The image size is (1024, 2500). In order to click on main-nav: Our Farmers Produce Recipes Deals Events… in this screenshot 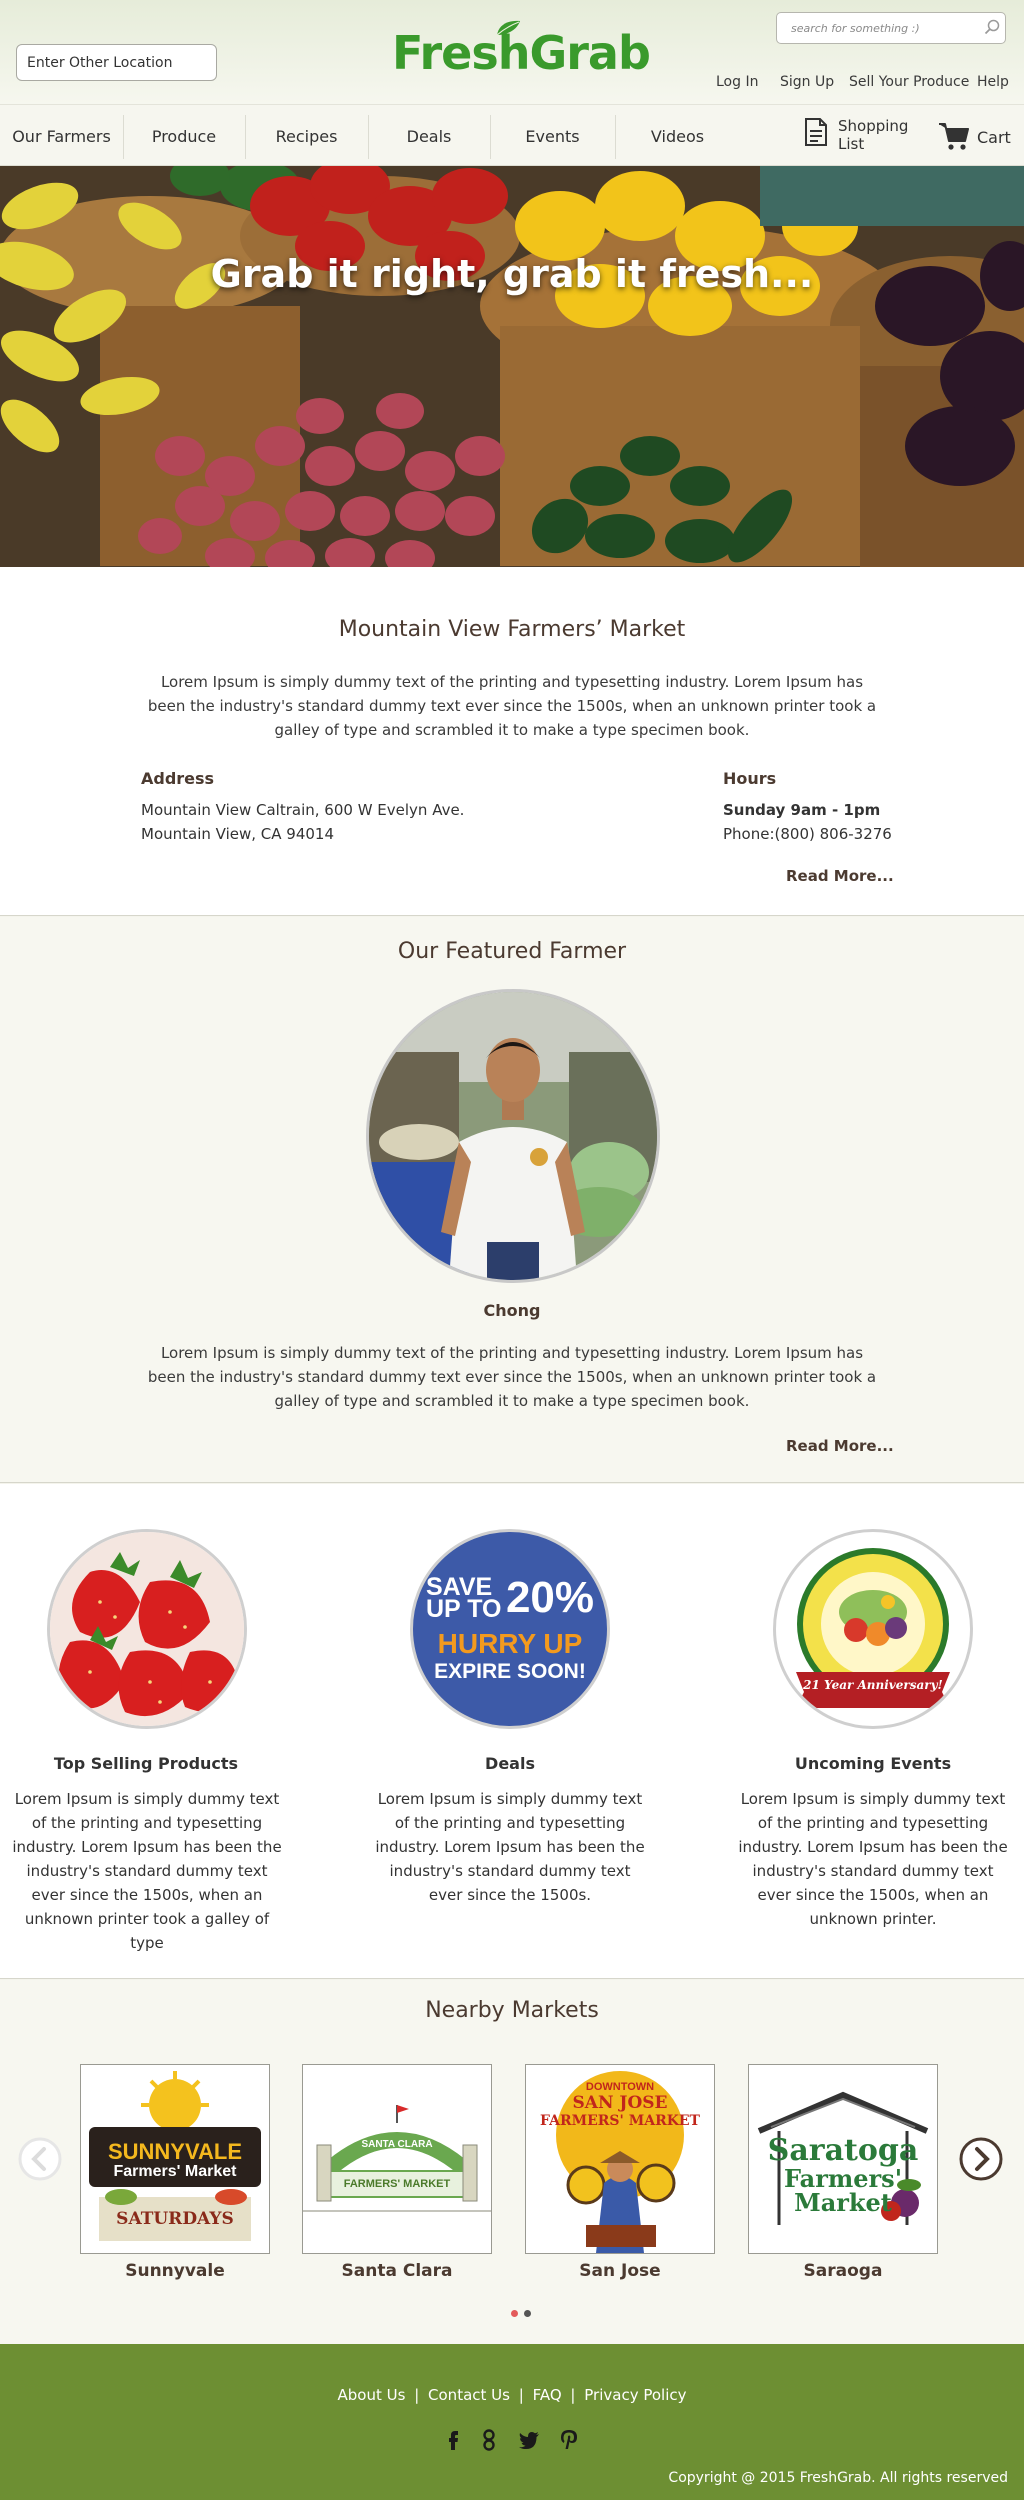, I will do `click(512, 135)`.